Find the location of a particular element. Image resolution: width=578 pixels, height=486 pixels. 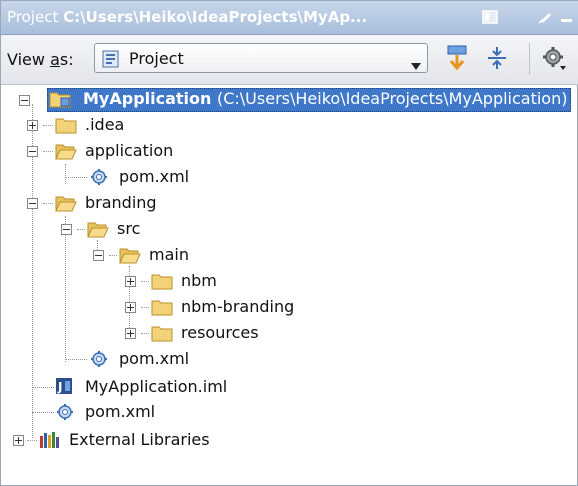

gear-icon is located at coordinates (554, 58).